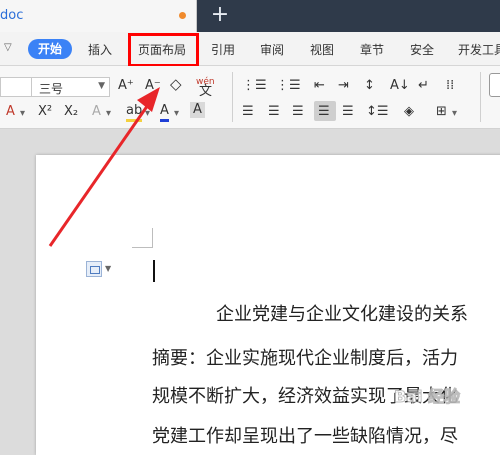 This screenshot has height=455, width=500. What do you see at coordinates (348, 112) in the screenshot?
I see `distributed-icon: ☰` at bounding box center [348, 112].